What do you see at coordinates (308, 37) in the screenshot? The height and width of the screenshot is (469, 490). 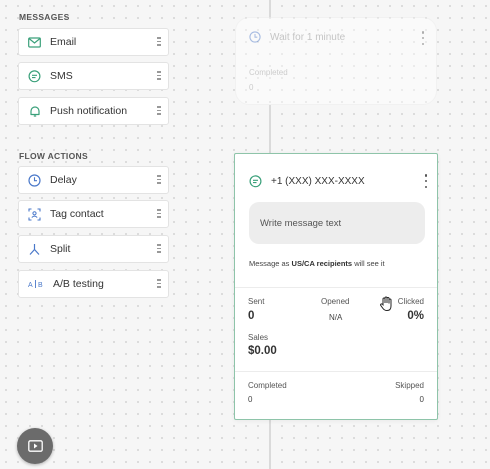 I see `wait-node-label: Wait for 1 minute` at bounding box center [308, 37].